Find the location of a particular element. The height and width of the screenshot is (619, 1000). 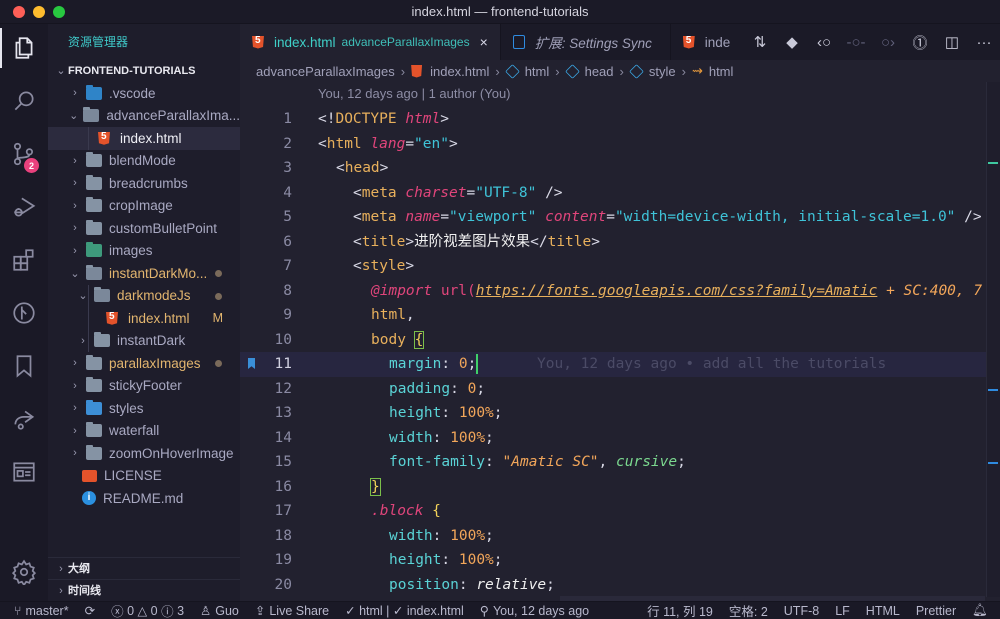

source-control-button: 2 is located at coordinates (24, 154).